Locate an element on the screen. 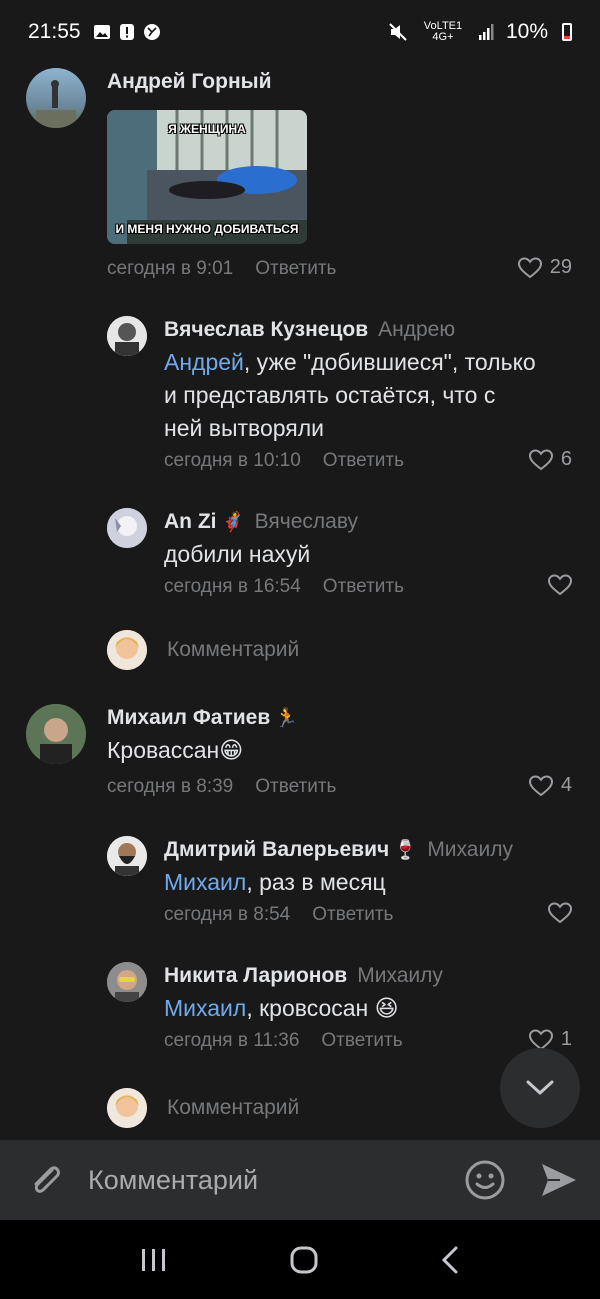 The width and height of the screenshot is (600, 1299). comment-image: Я ЖЕНЩИНА И МЕНЯ НУЖНО ДОБИВАТЬСЯ is located at coordinates (207, 177).